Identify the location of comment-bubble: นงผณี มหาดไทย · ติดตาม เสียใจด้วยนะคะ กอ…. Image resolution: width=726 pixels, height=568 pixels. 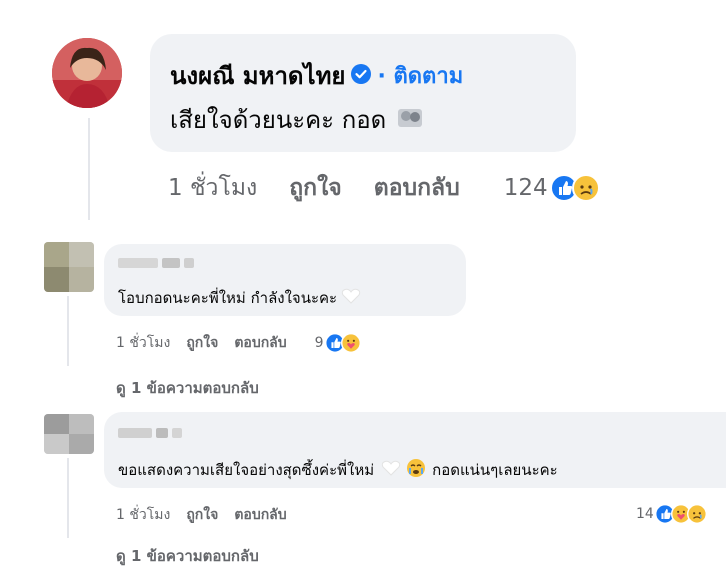
(363, 93).